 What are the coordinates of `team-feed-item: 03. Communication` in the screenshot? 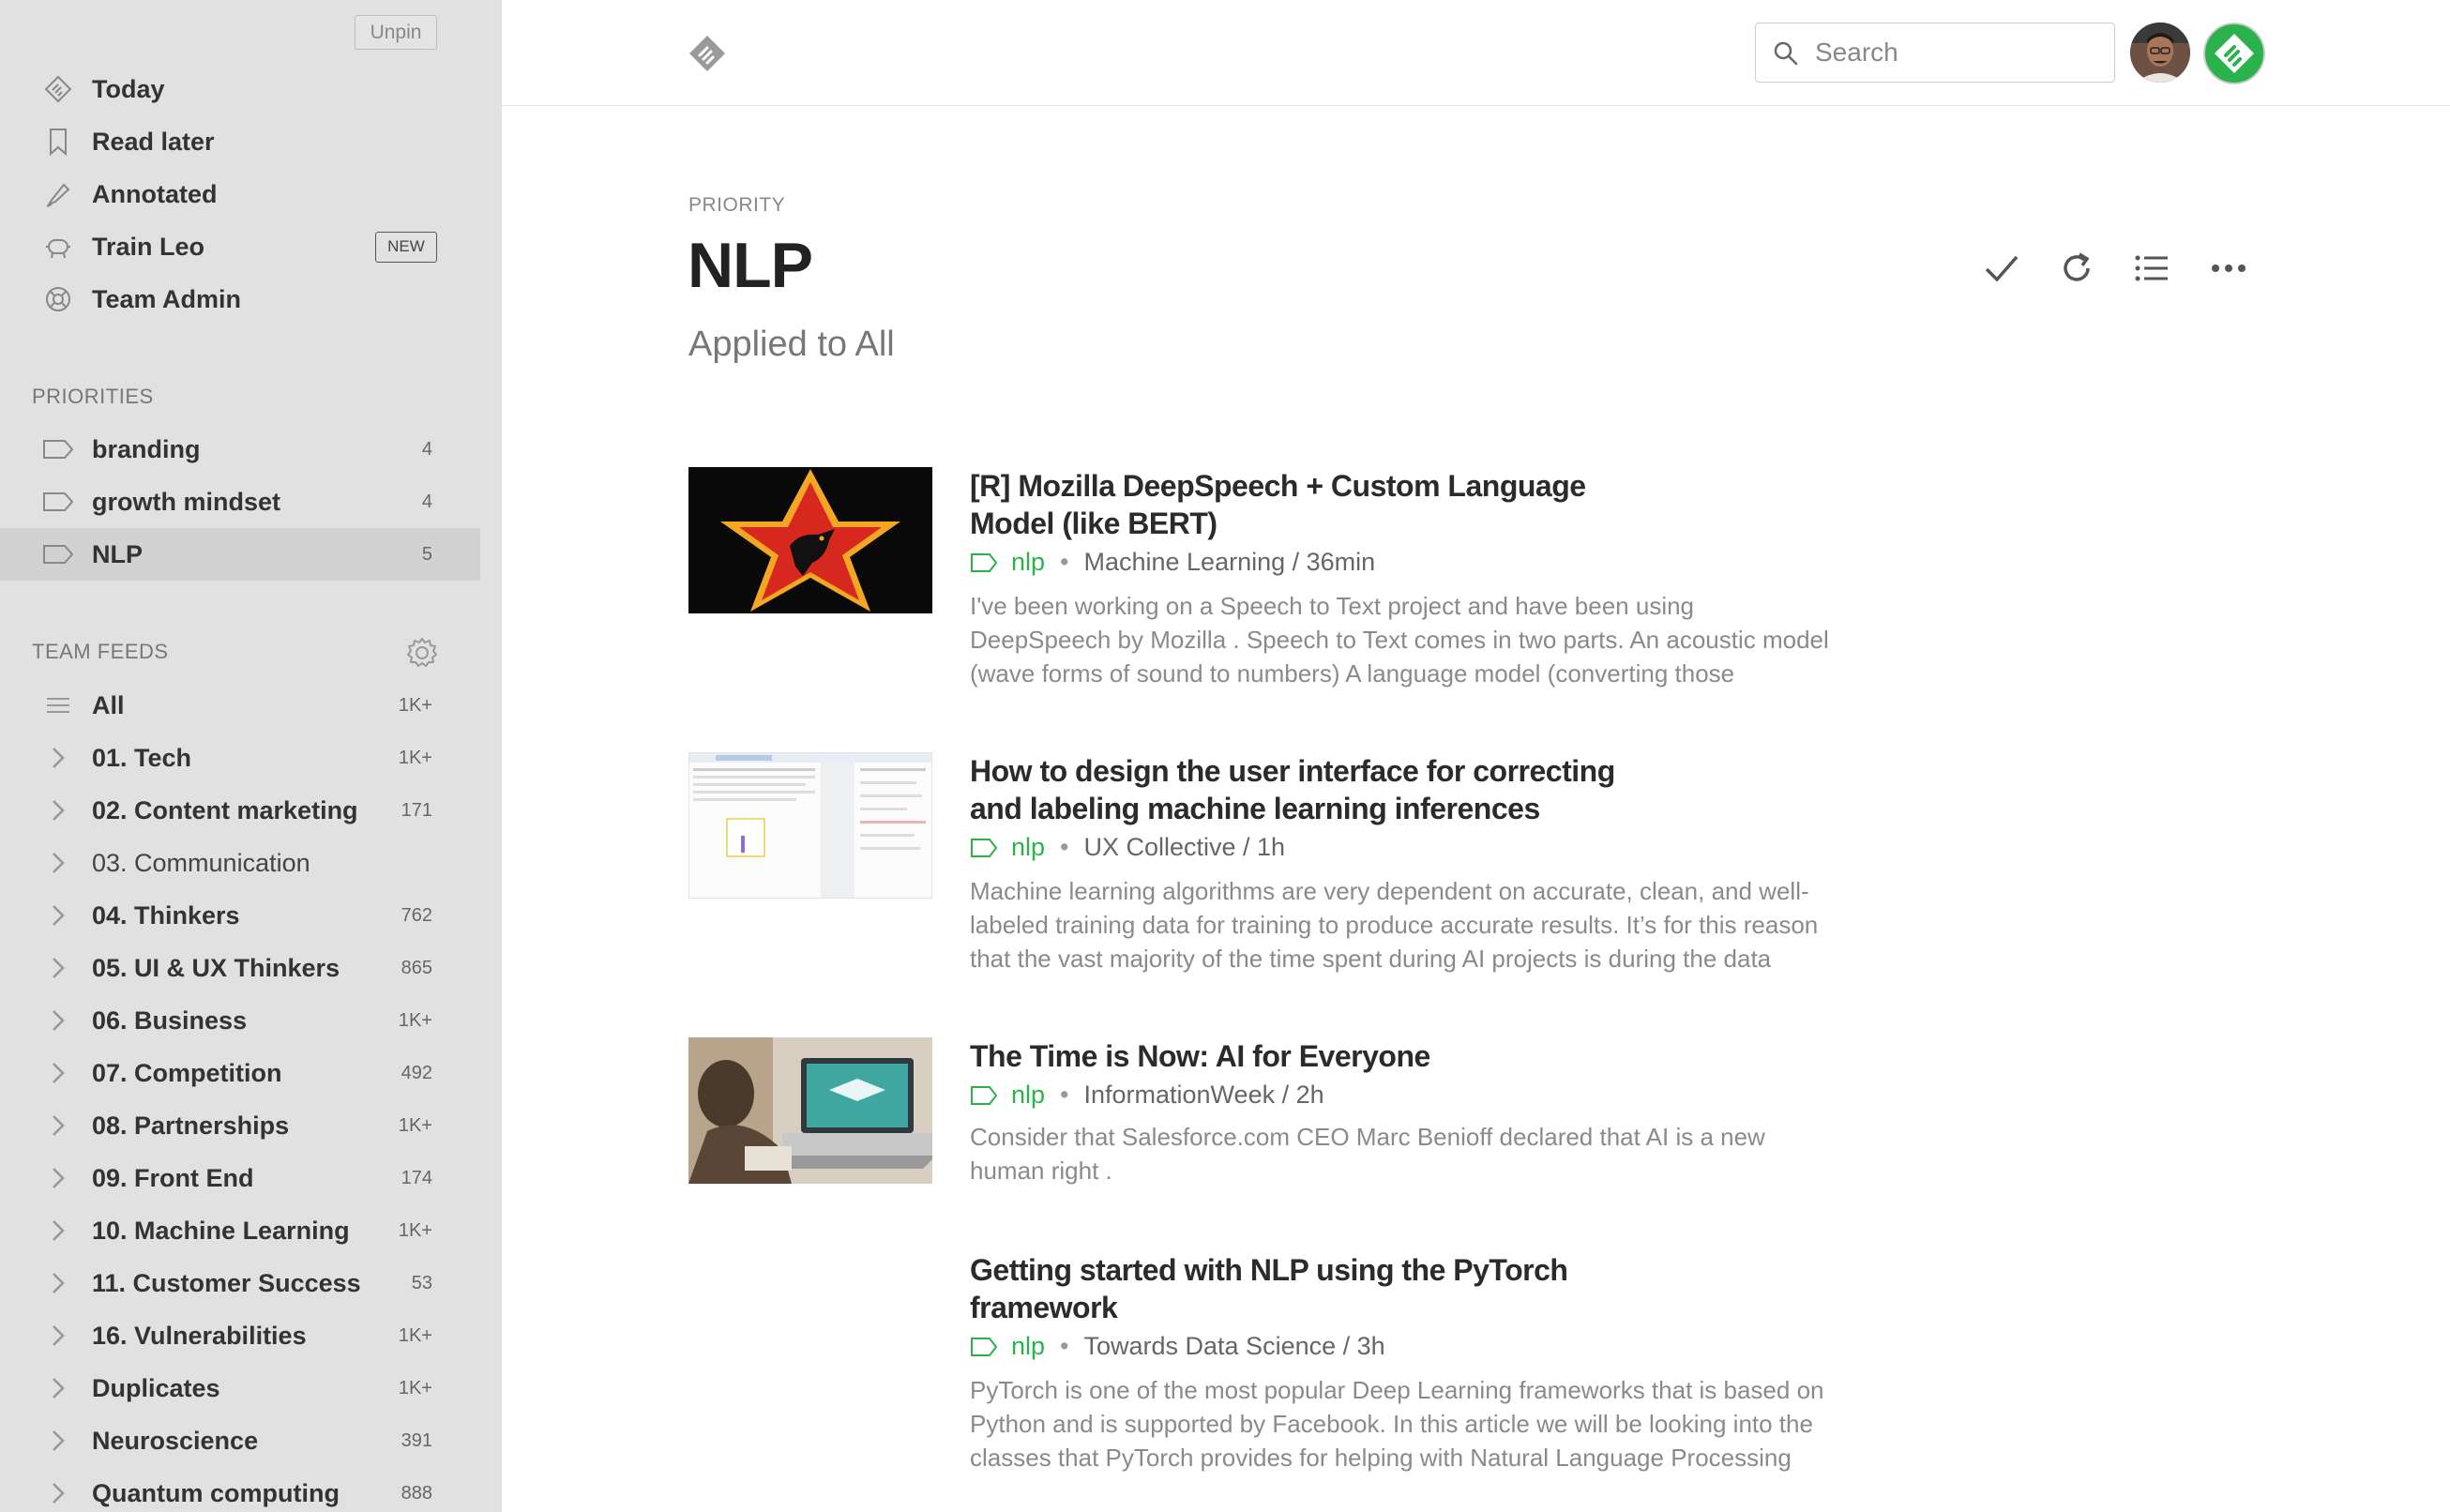 It's located at (251, 863).